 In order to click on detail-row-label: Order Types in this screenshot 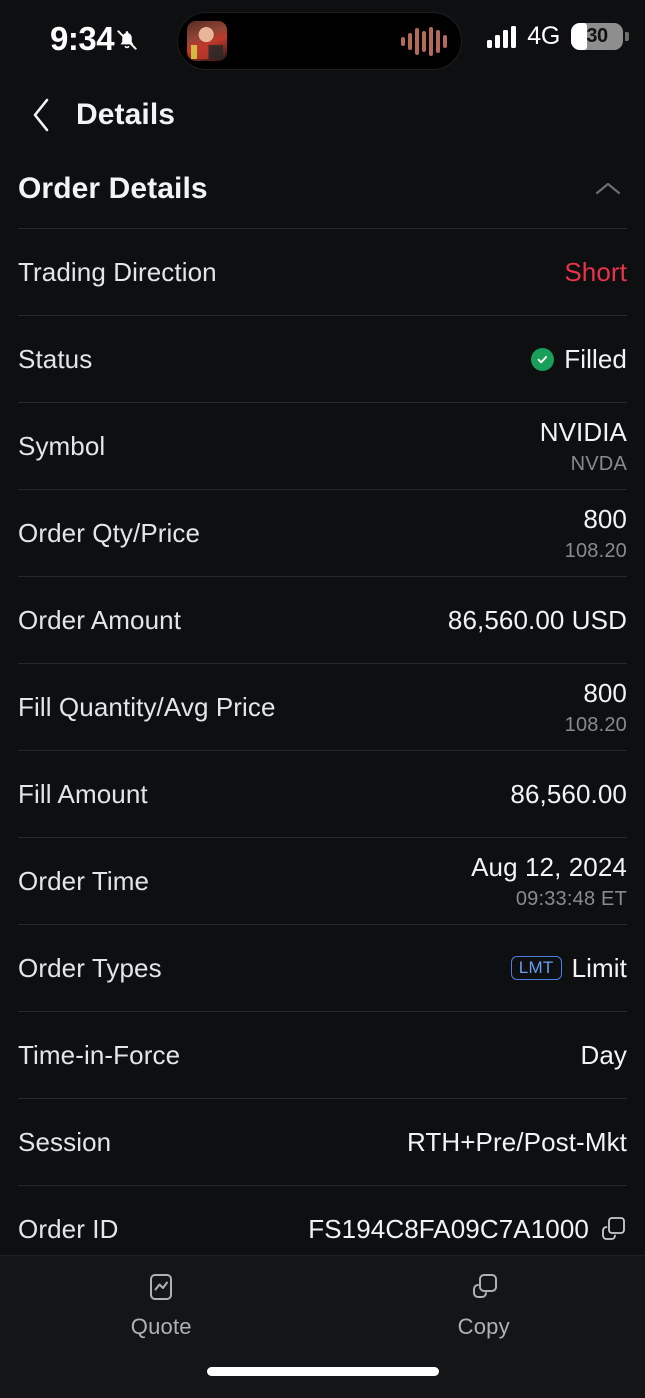, I will do `click(90, 967)`.